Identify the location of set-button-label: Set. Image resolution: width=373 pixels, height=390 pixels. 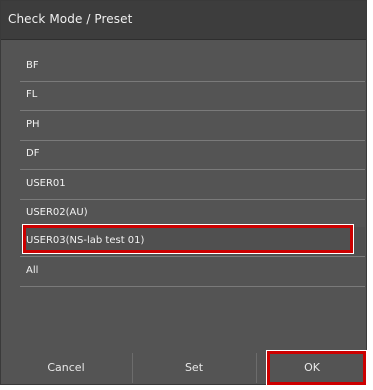
(194, 367).